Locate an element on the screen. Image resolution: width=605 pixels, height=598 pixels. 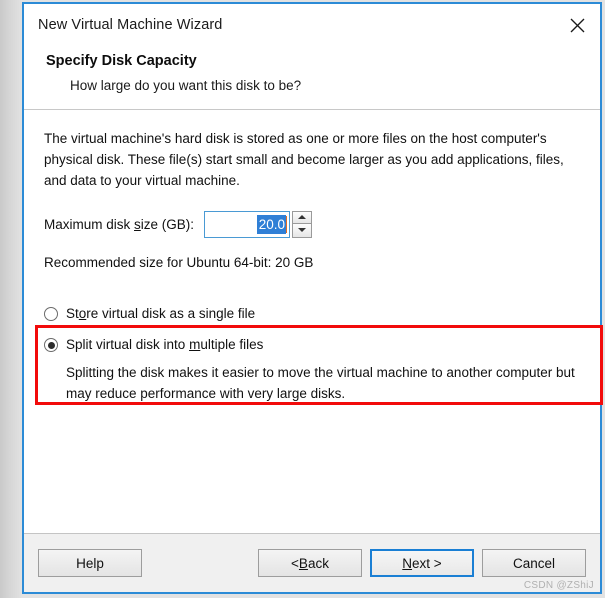
single-file-label-before: St is located at coordinates (72, 313).